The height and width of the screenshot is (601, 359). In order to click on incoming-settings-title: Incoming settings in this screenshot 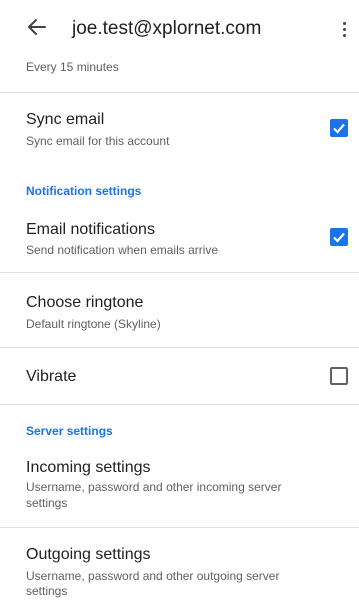, I will do `click(88, 467)`.